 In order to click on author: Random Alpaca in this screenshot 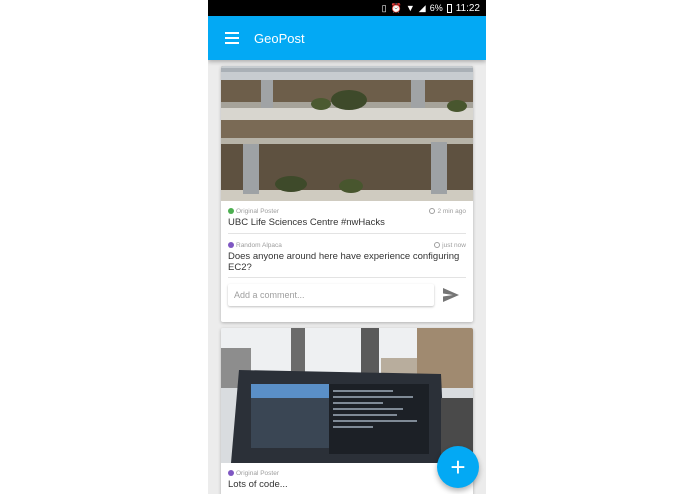, I will do `click(255, 245)`.